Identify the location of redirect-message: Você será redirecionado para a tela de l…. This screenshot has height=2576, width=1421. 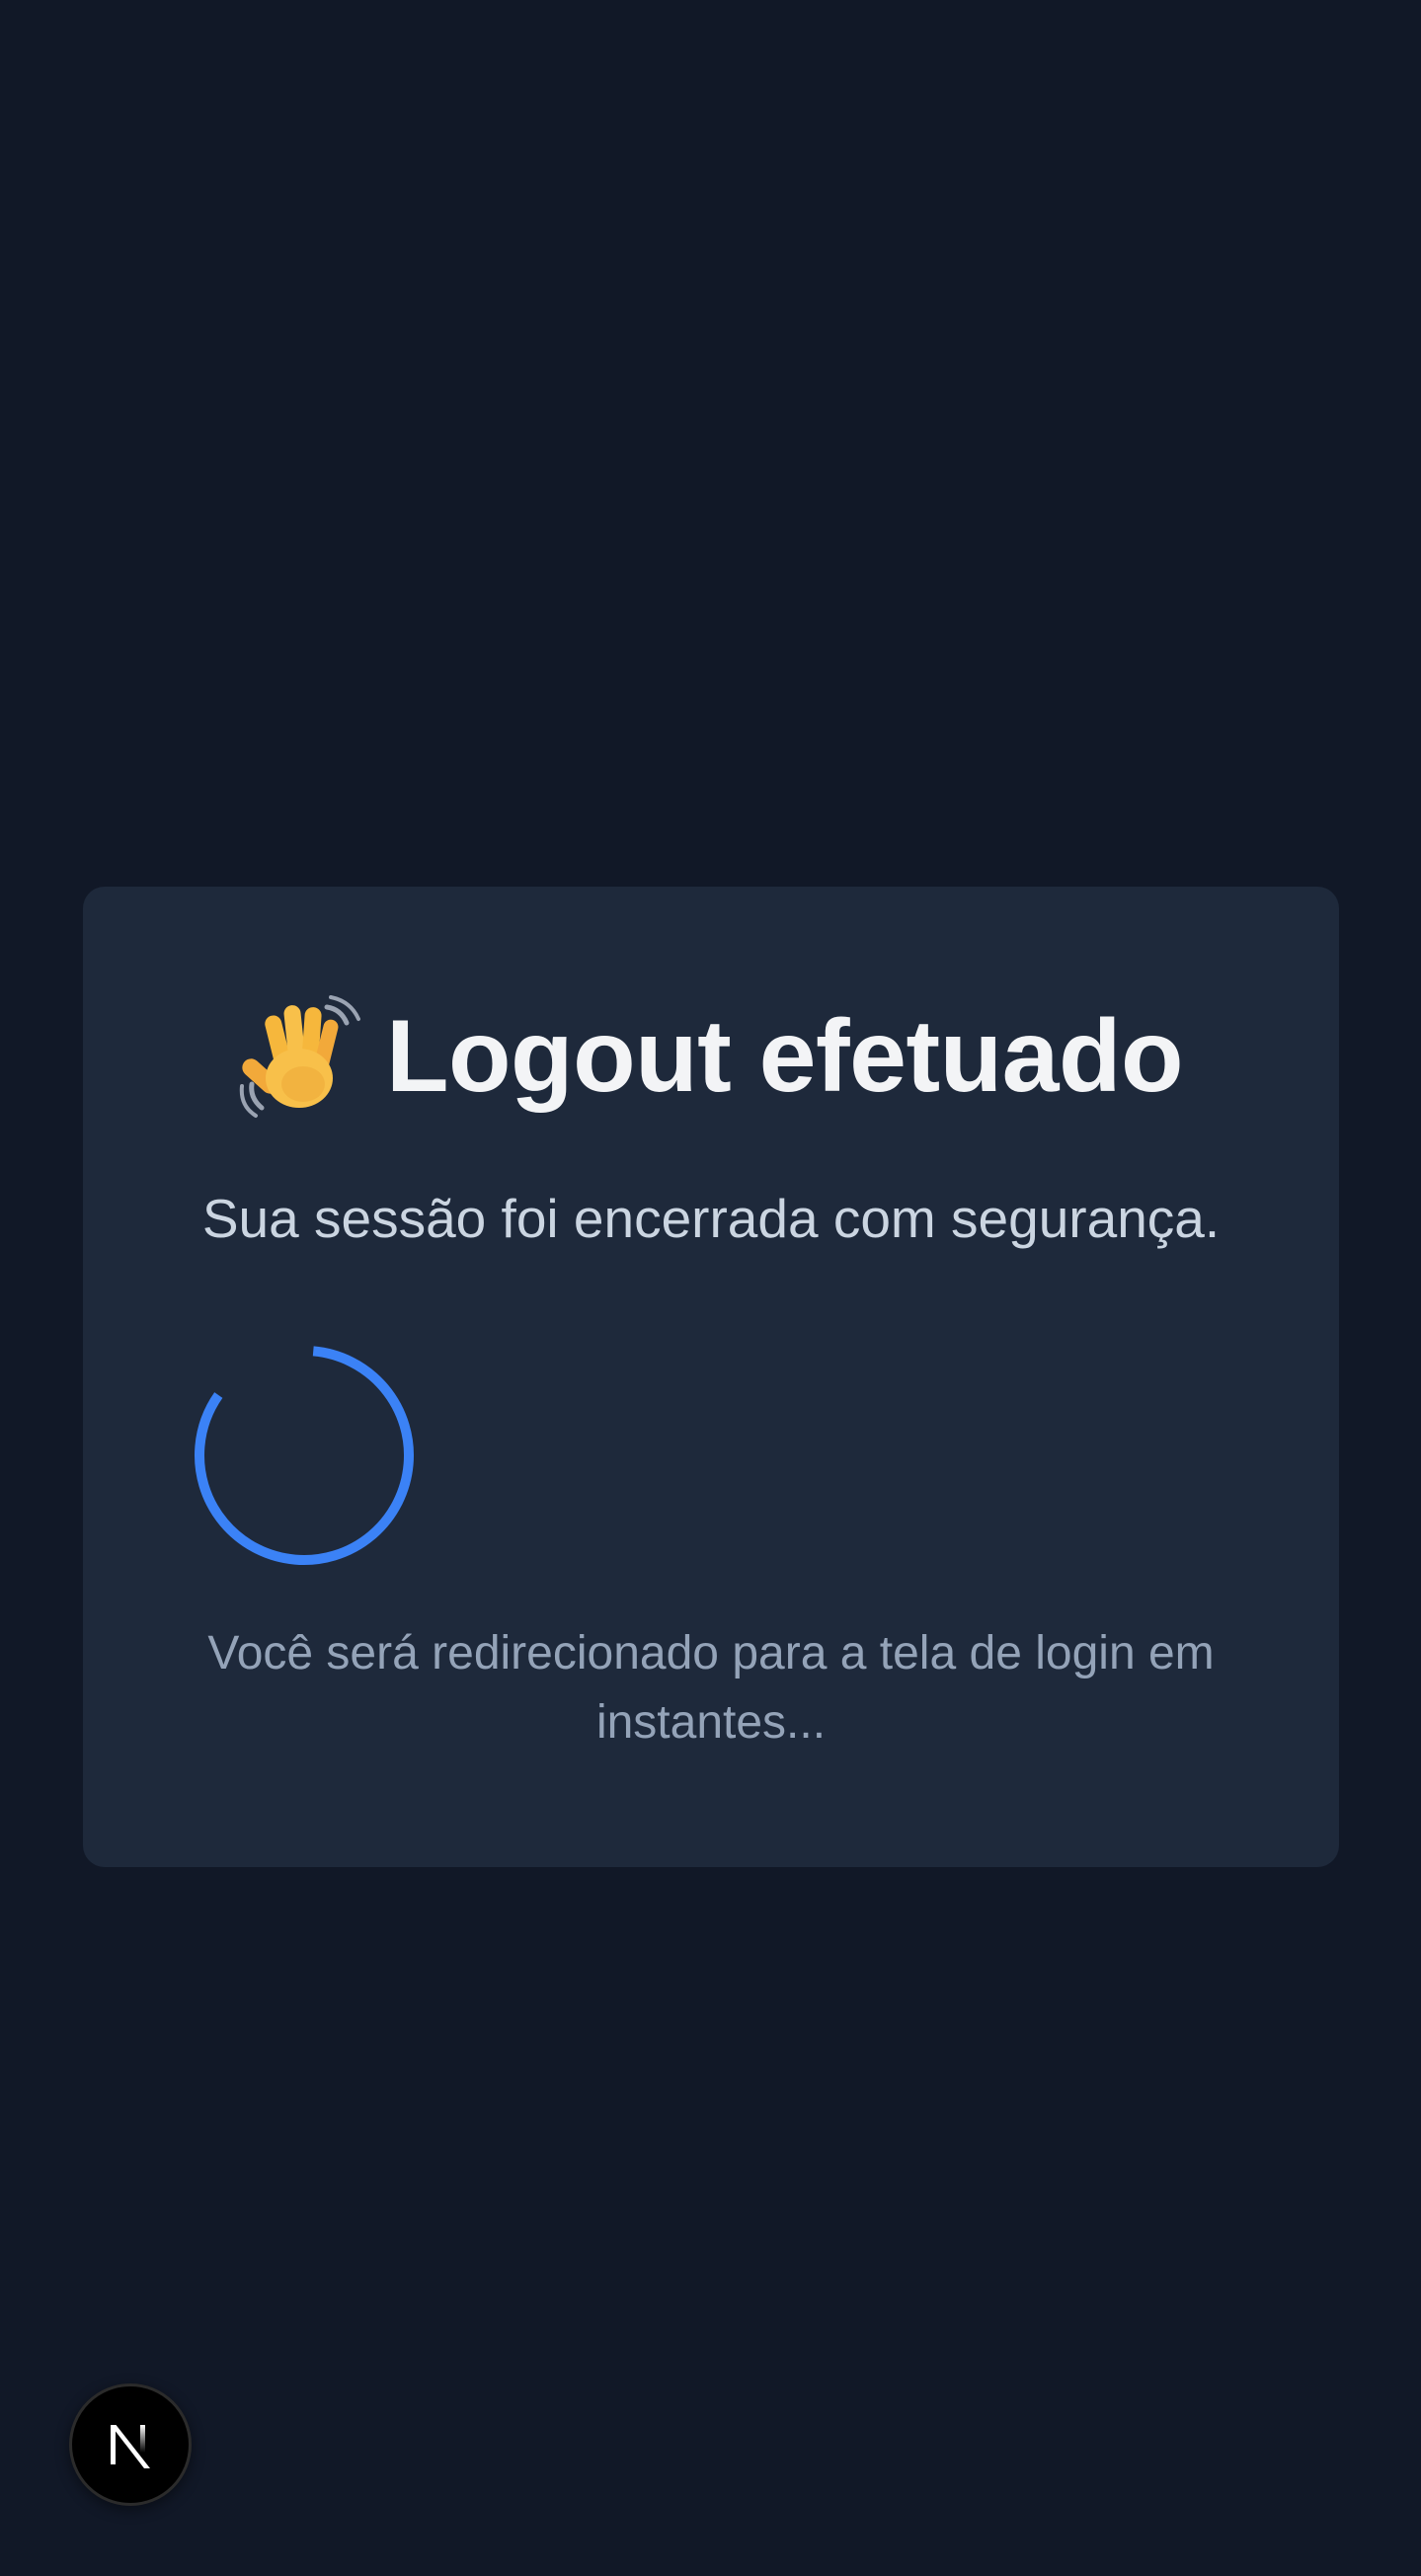
(711, 1688).